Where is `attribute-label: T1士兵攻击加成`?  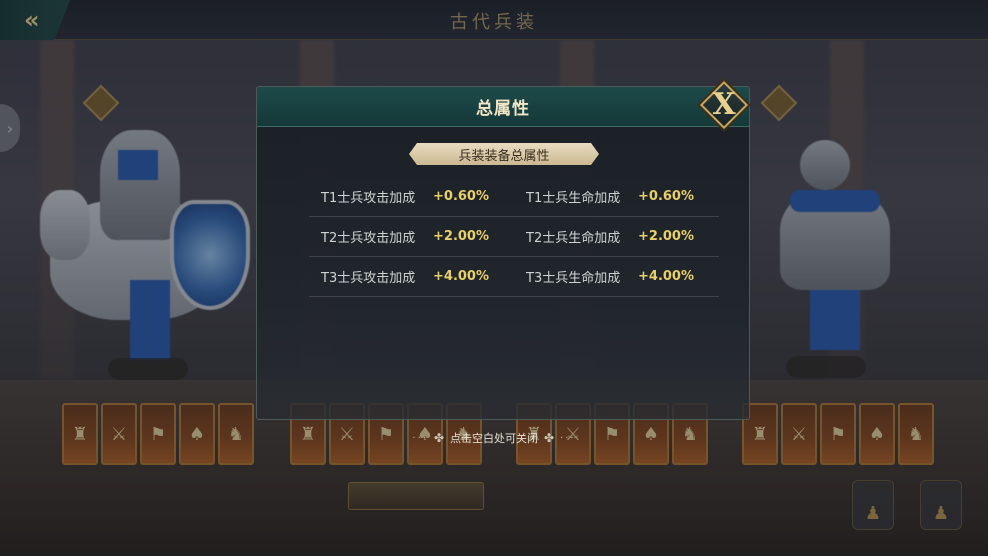 attribute-label: T1士兵攻击加成 is located at coordinates (368, 198).